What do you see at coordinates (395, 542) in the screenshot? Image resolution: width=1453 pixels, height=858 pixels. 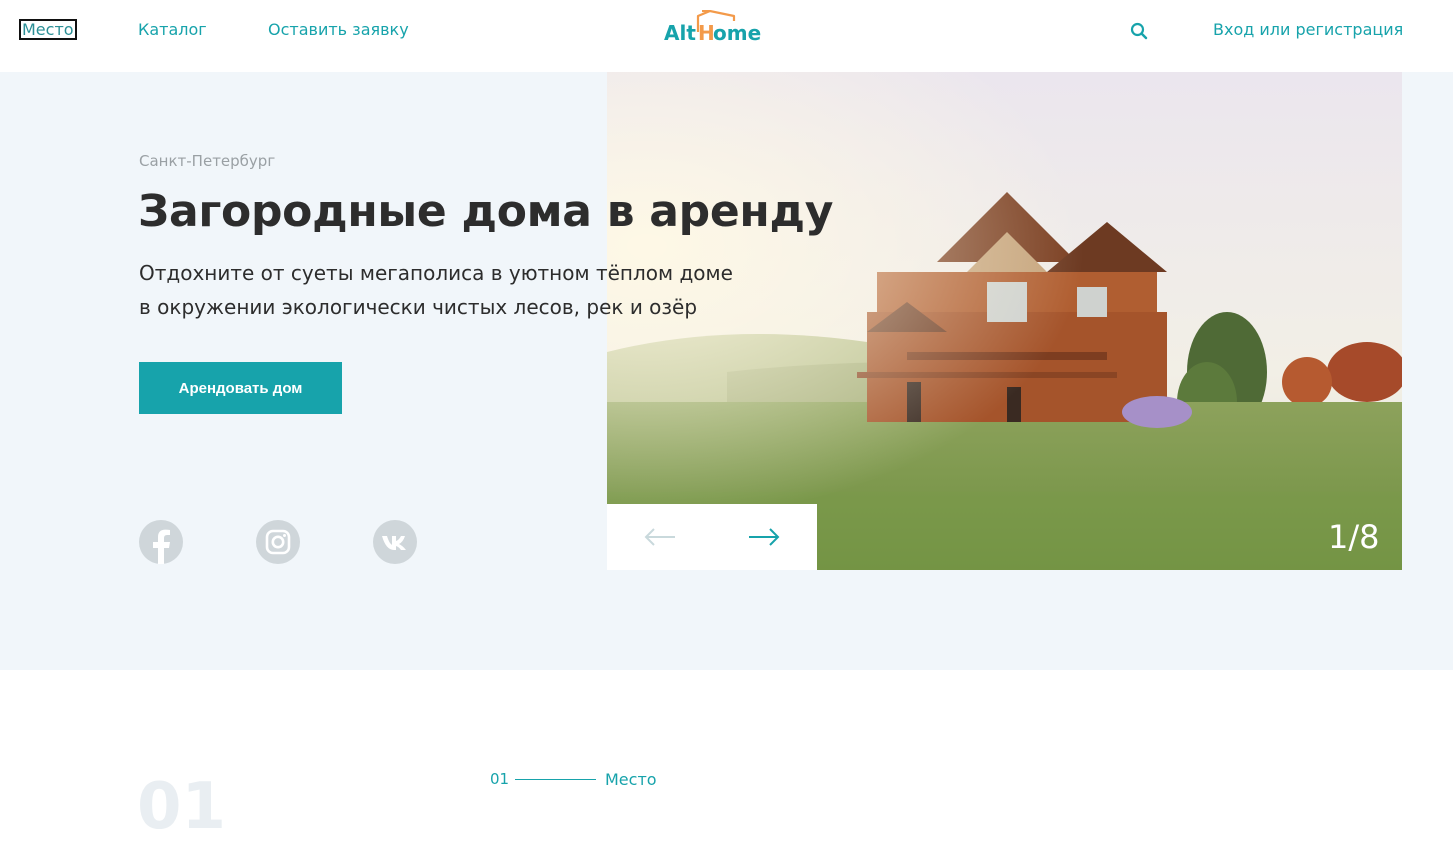 I see `vk-icon` at bounding box center [395, 542].